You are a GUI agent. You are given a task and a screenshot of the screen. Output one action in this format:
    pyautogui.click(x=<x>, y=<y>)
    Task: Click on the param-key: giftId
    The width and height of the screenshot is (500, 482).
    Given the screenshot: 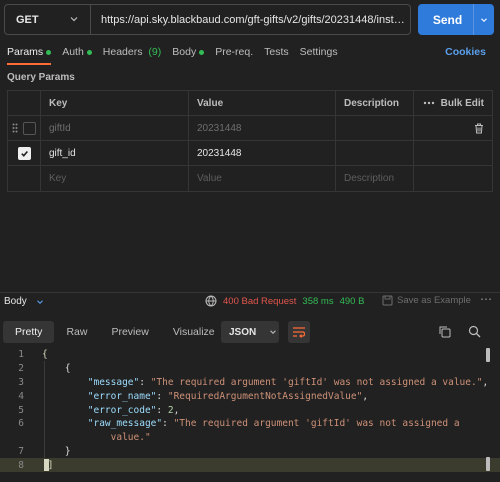 What is the action you would take?
    pyautogui.click(x=115, y=128)
    